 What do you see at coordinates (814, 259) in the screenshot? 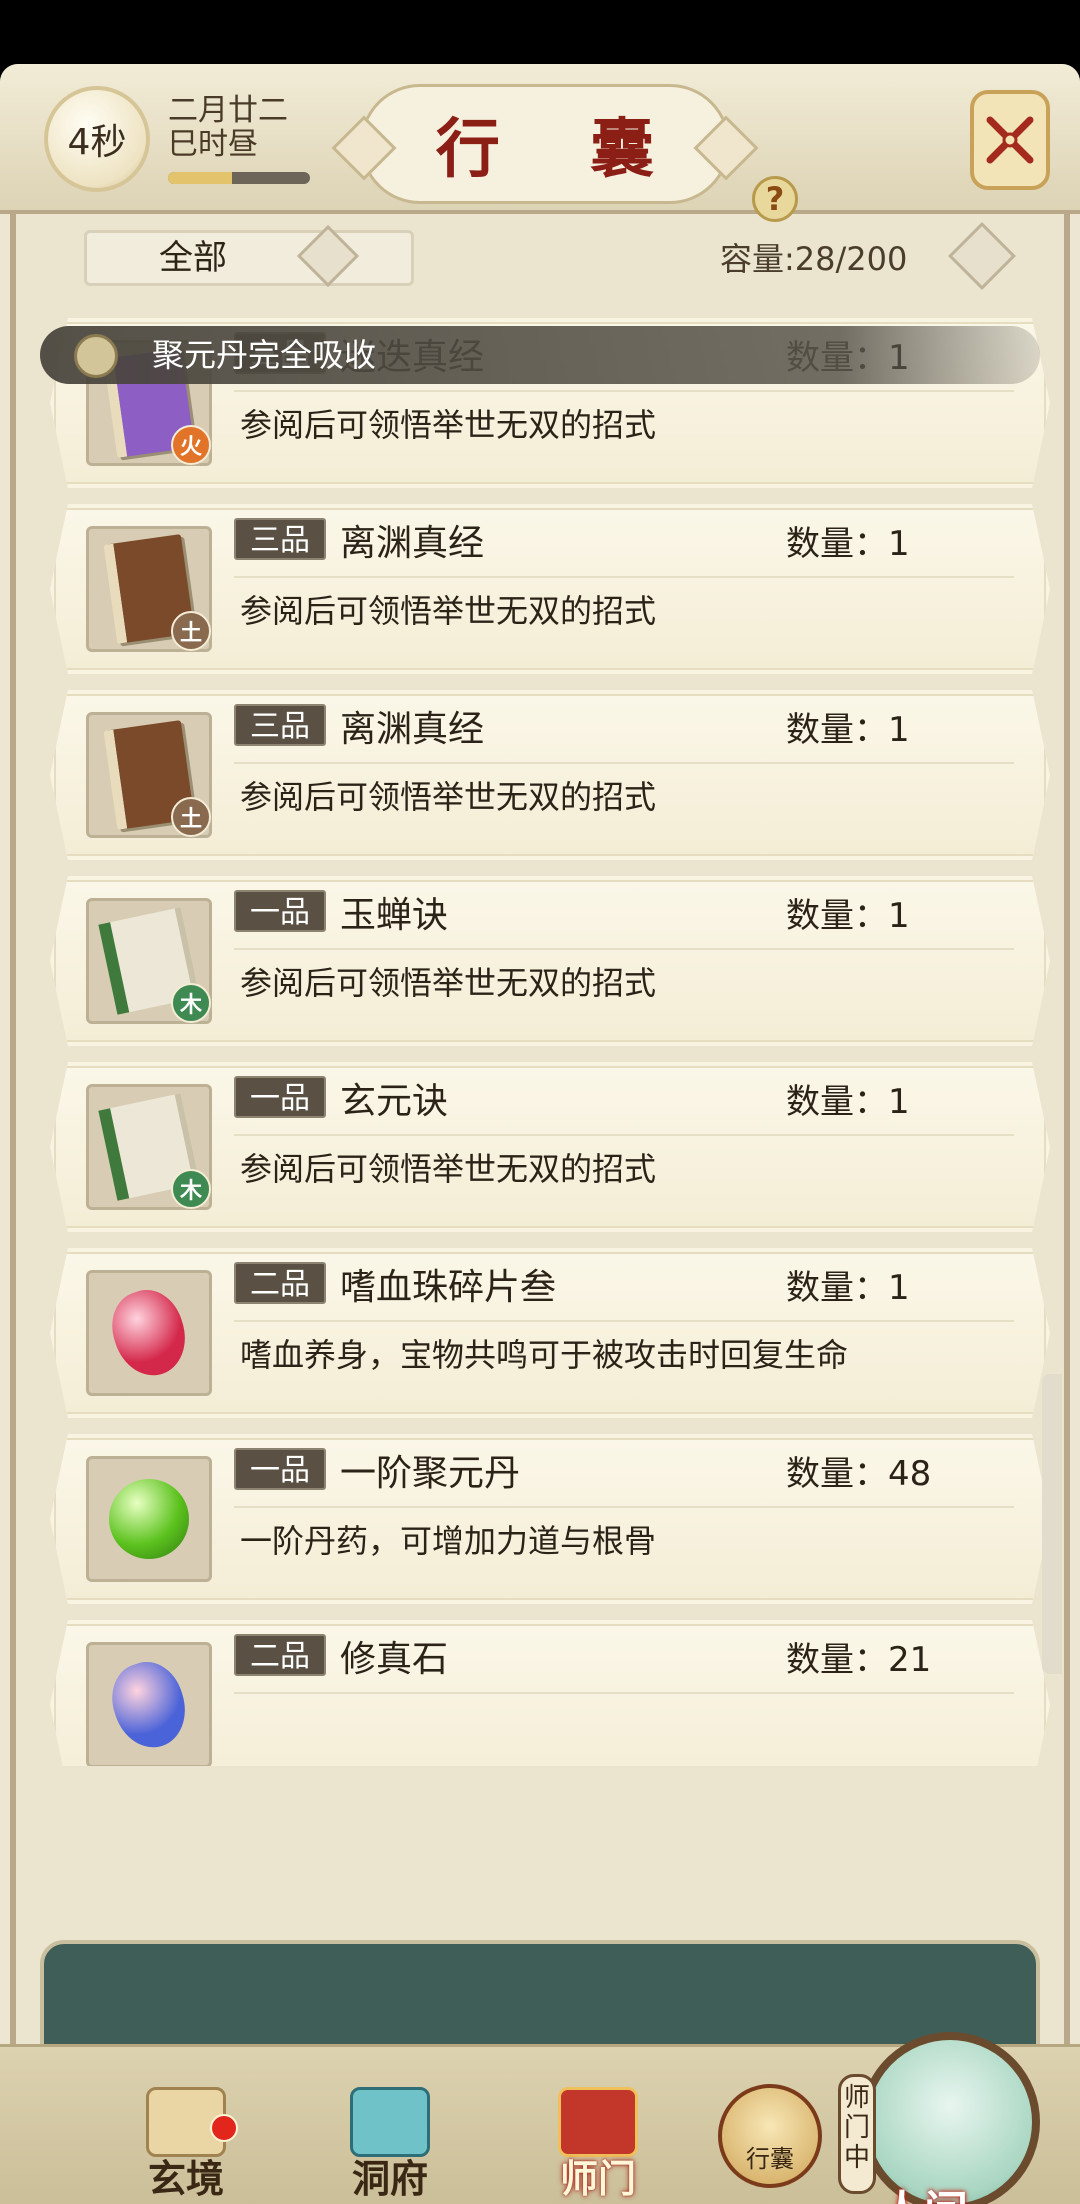
I see `capacity-label: 容量:28/200` at bounding box center [814, 259].